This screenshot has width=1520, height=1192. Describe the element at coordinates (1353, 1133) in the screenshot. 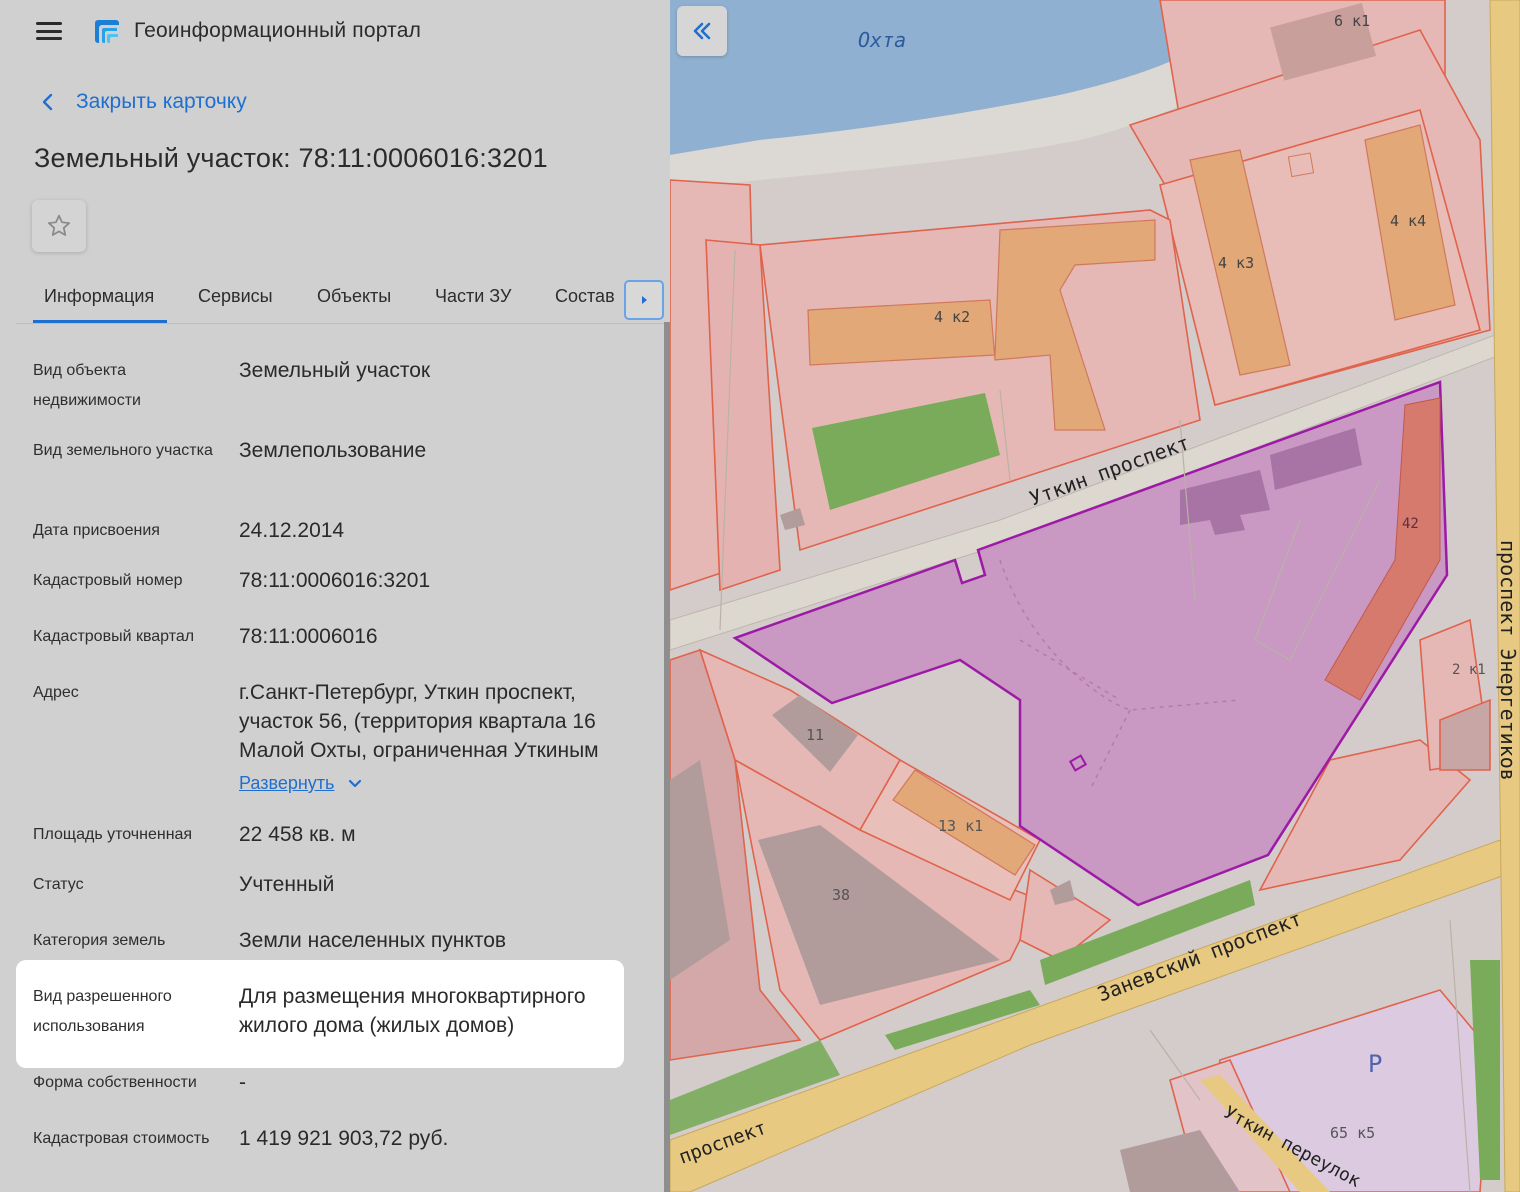

I see `map-label-building: 65 к5` at that location.